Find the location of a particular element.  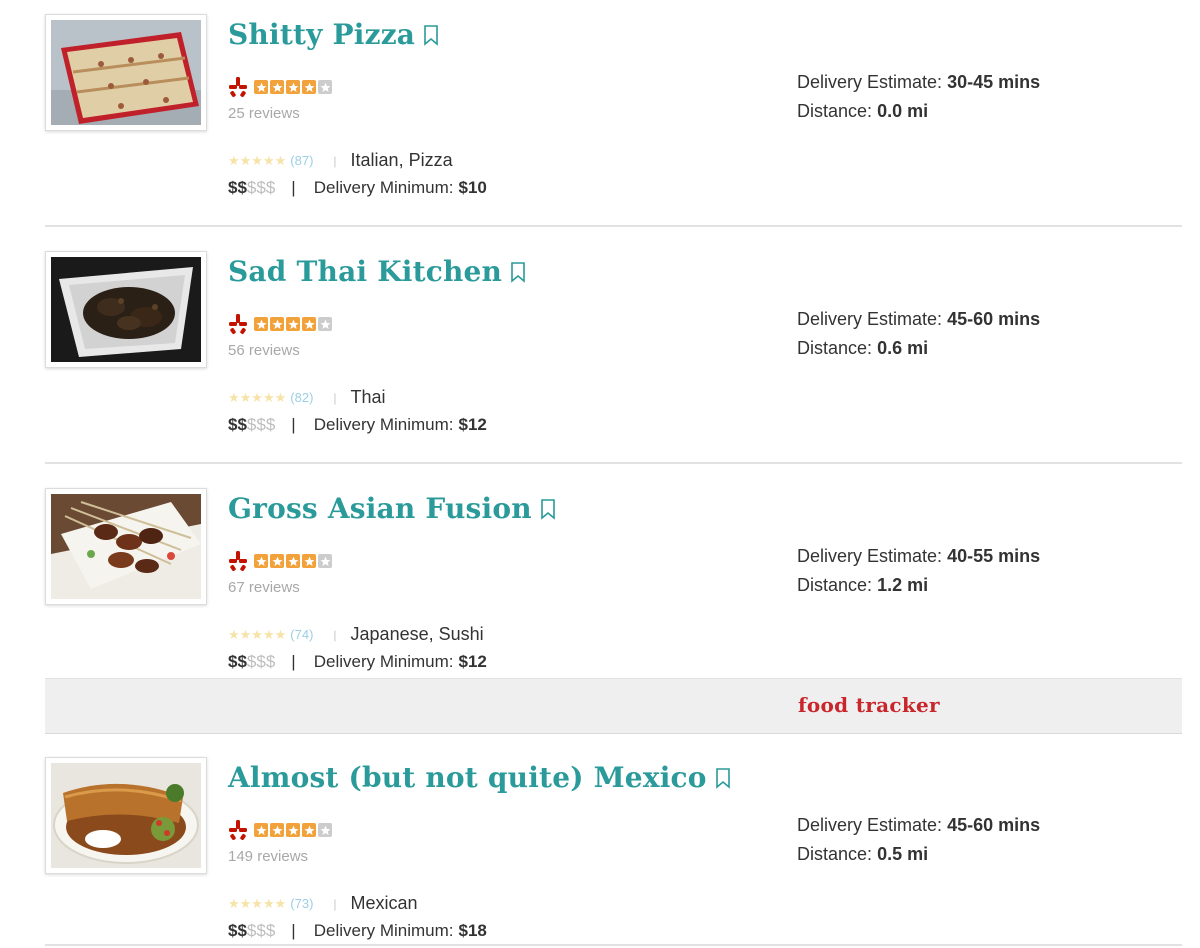

distance-value: 0.0 mi is located at coordinates (903, 111).